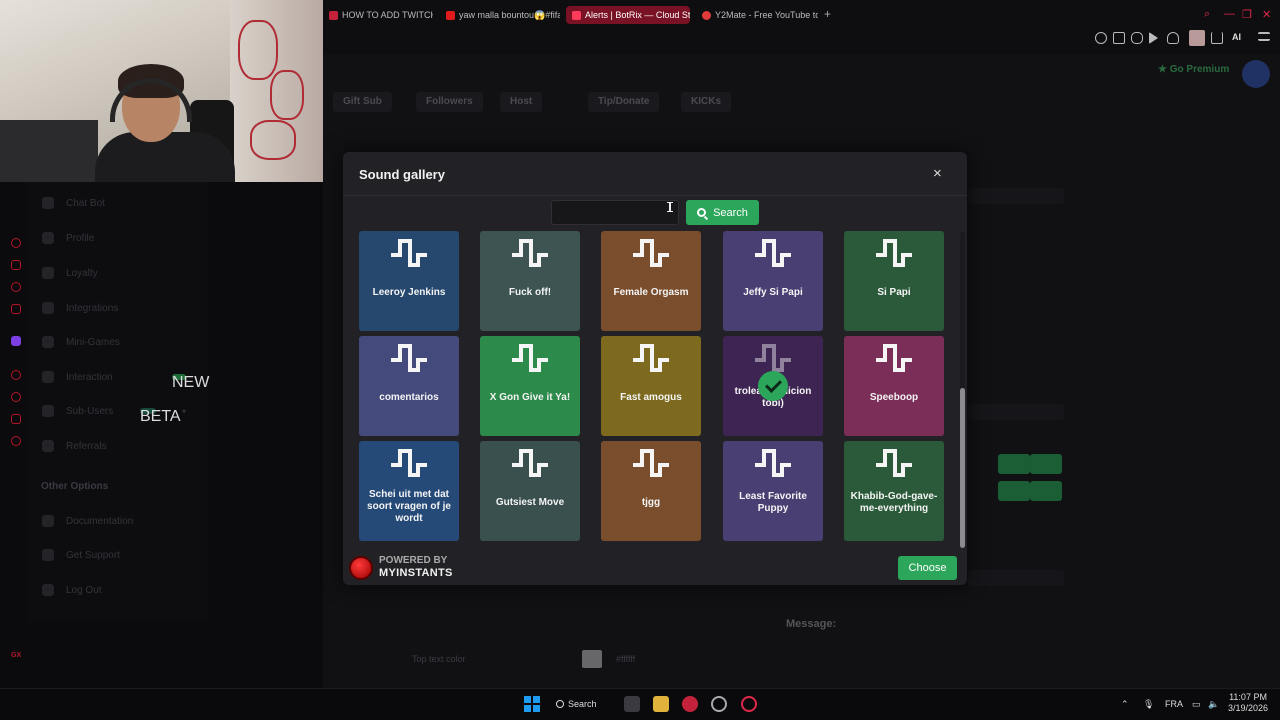 The width and height of the screenshot is (1280, 720). I want to click on webcam-monitor, so click(49, 151).